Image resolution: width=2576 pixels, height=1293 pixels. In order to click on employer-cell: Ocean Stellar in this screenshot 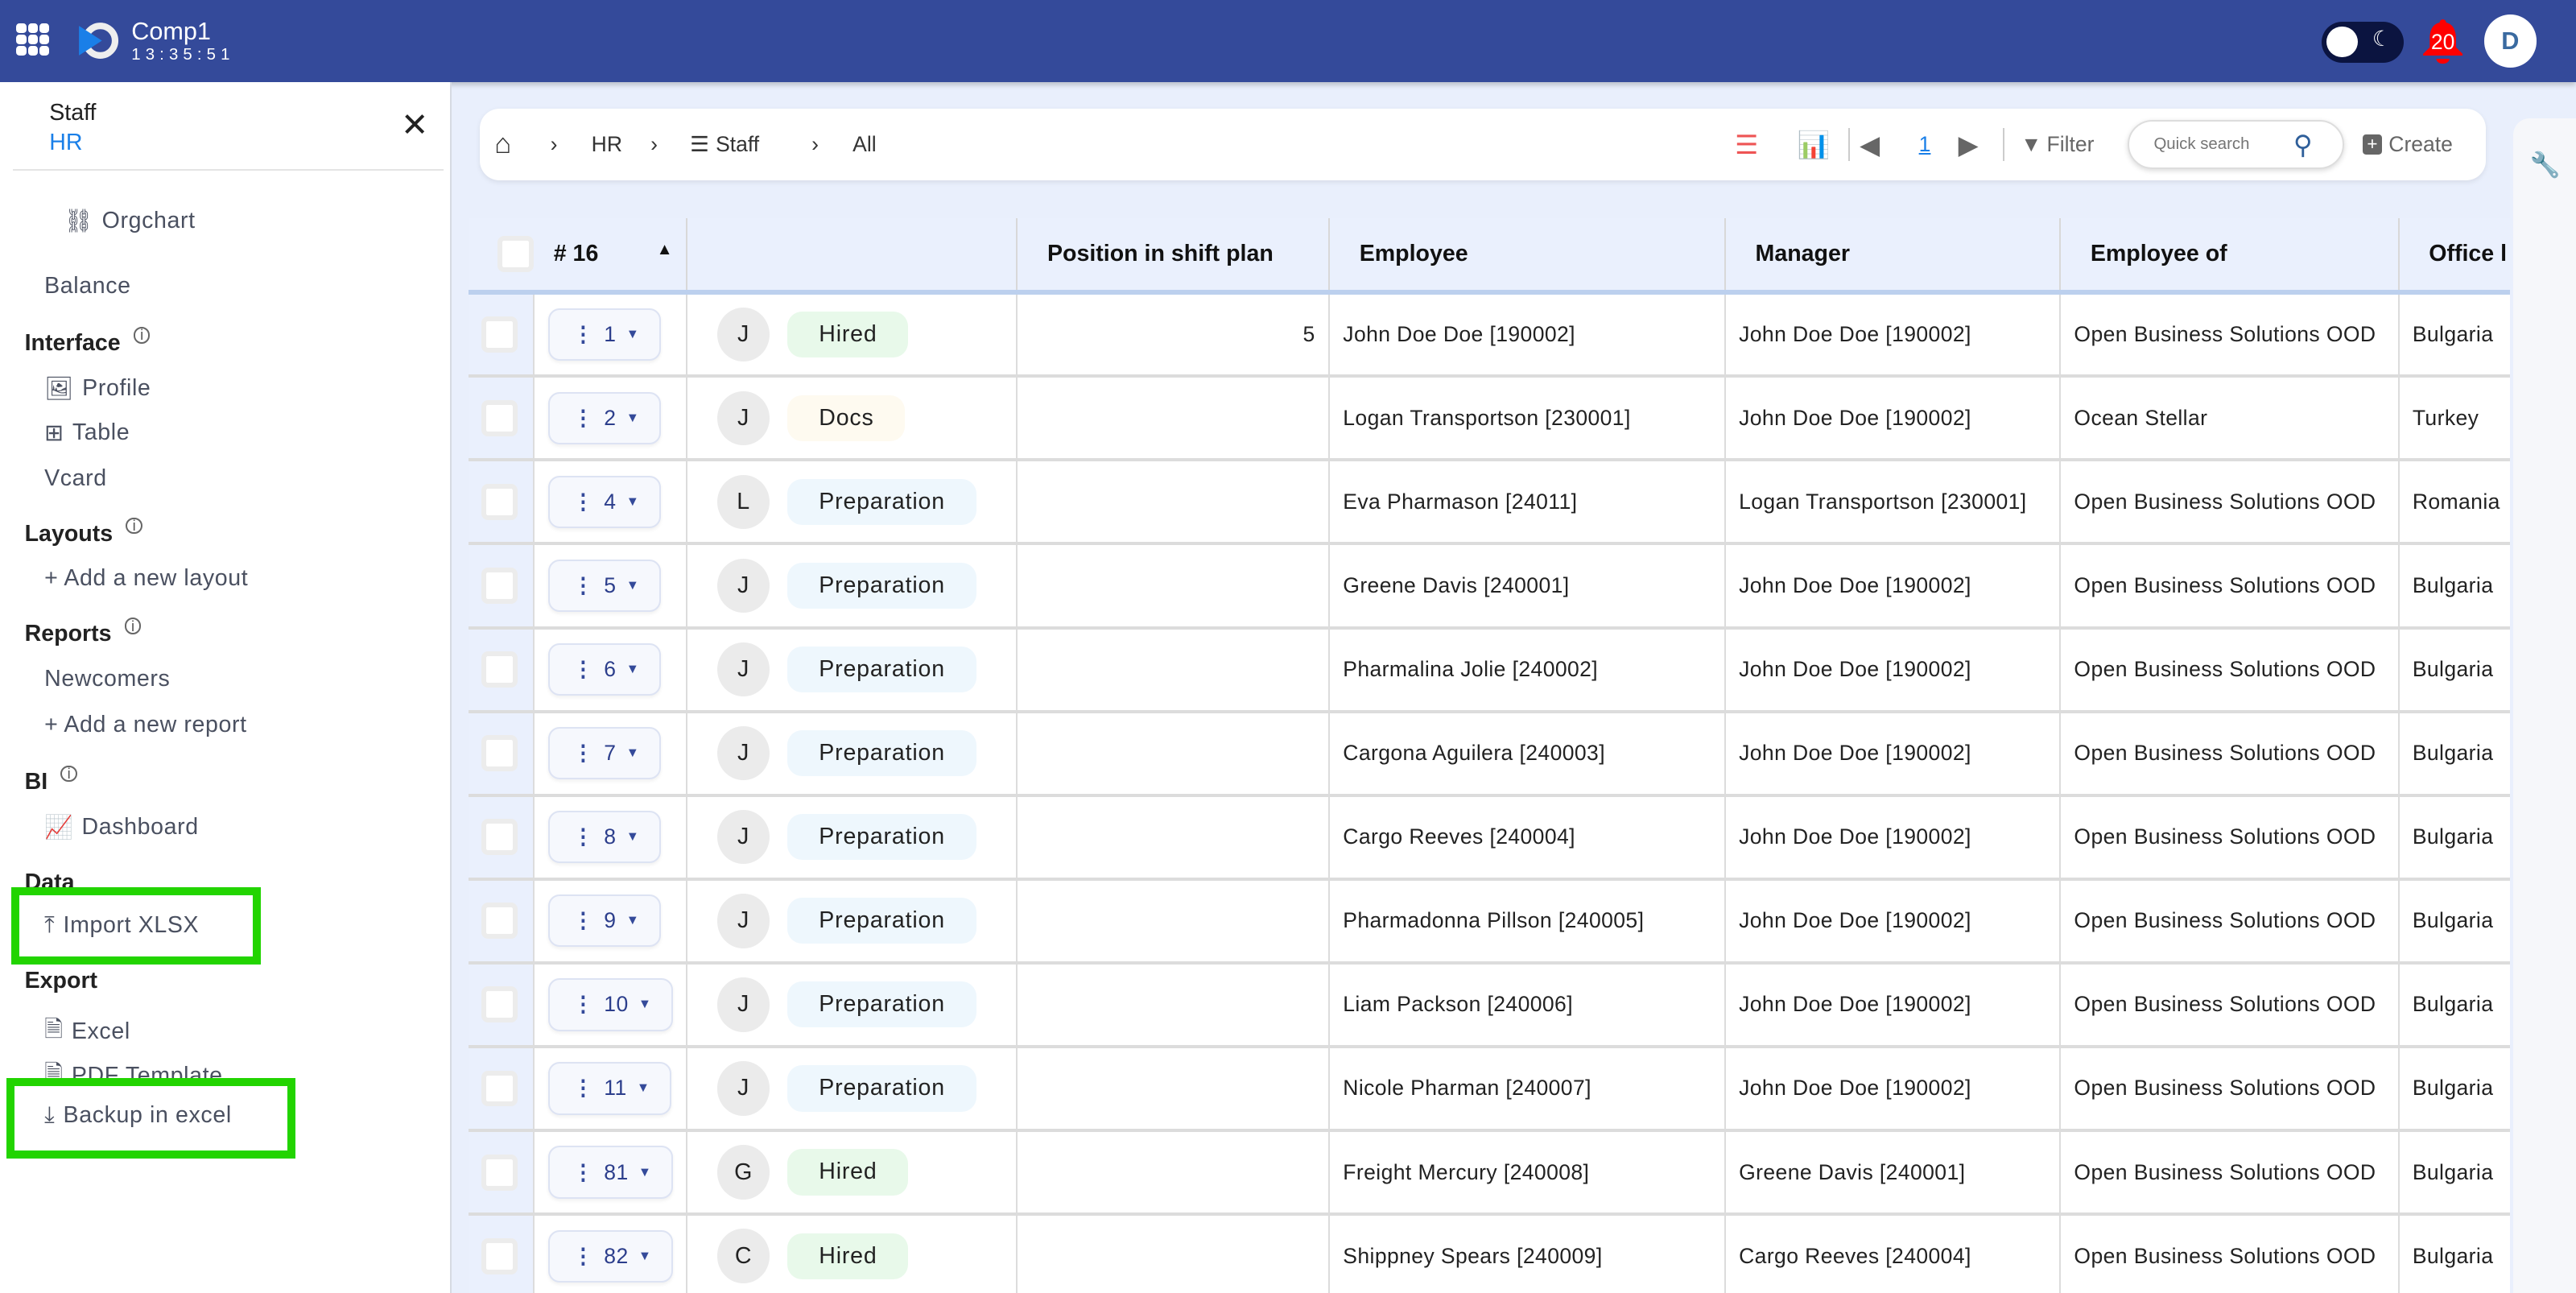, I will do `click(2230, 419)`.